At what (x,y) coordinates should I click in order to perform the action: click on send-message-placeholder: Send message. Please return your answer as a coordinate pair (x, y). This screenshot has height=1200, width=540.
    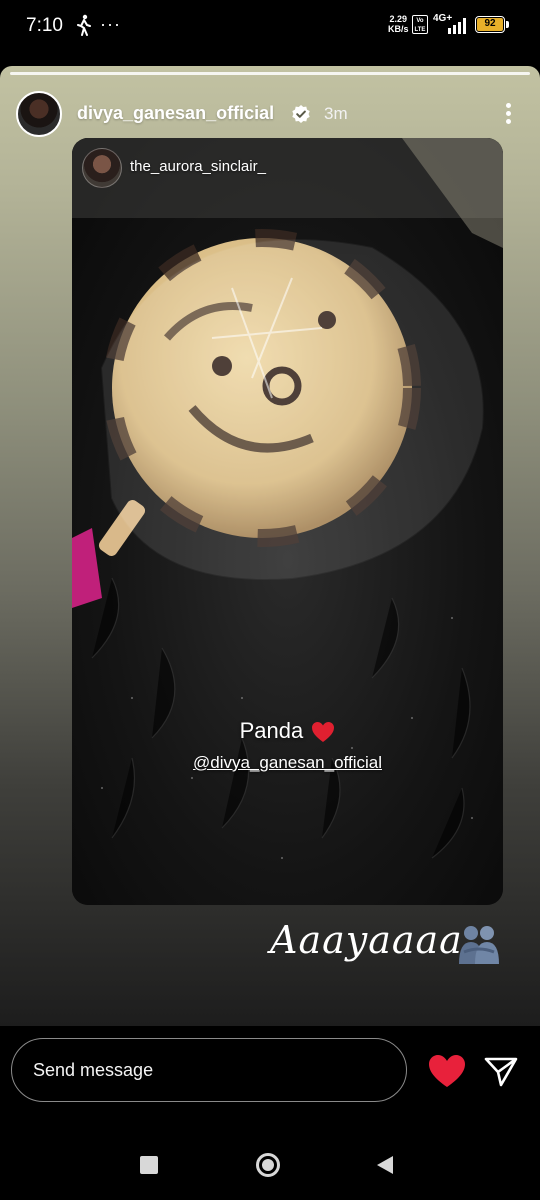
    Looking at the image, I should click on (93, 1070).